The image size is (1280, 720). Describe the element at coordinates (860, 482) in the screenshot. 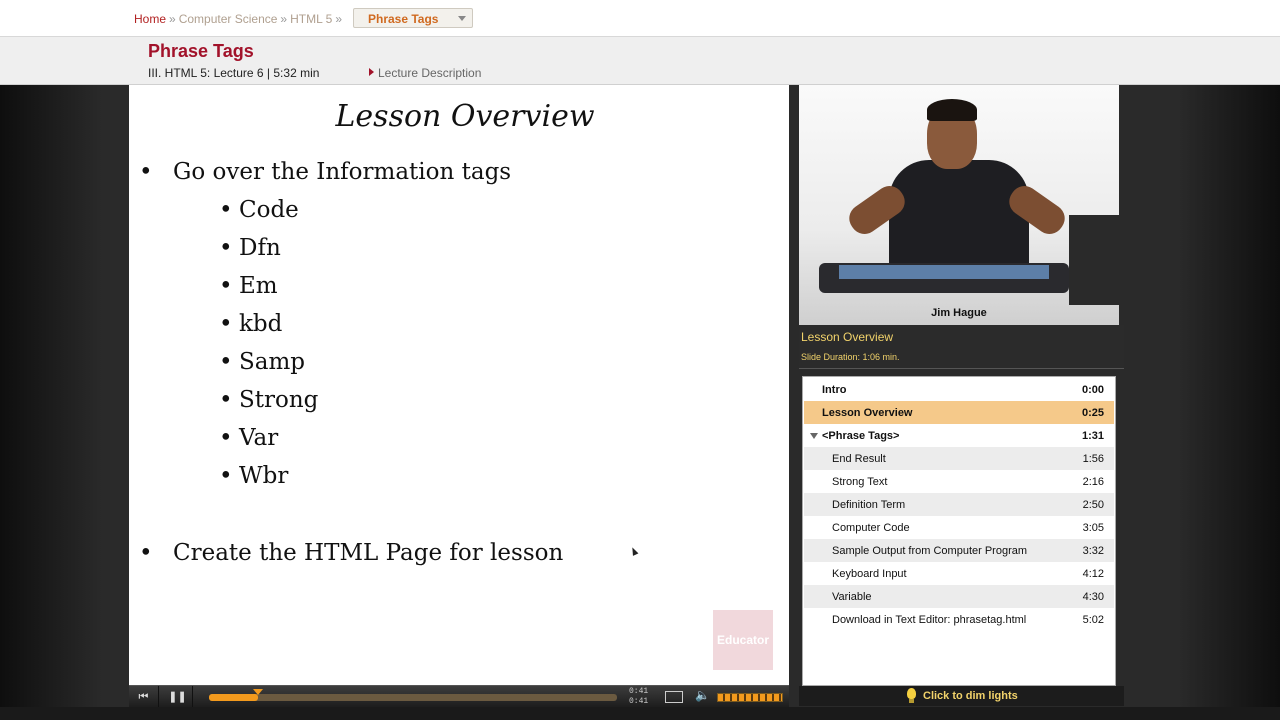

I see `chapter-label: Strong Text` at that location.